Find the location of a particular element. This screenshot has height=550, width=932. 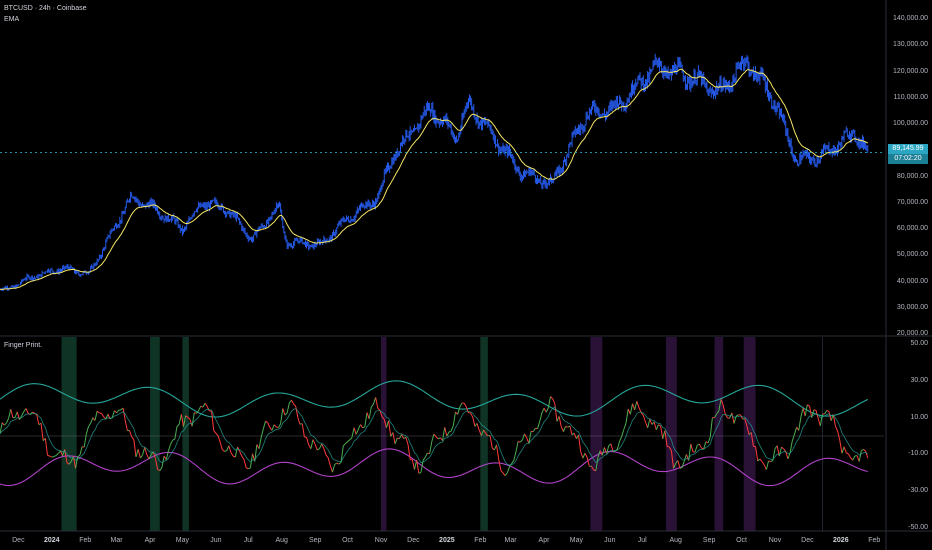

oscillator-legend: Finger Print. is located at coordinates (23, 345).